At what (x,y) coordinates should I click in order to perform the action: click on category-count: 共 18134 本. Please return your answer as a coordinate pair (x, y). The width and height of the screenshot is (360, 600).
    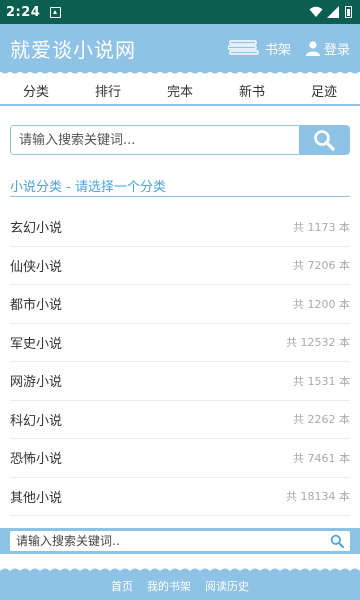
    Looking at the image, I should click on (318, 497).